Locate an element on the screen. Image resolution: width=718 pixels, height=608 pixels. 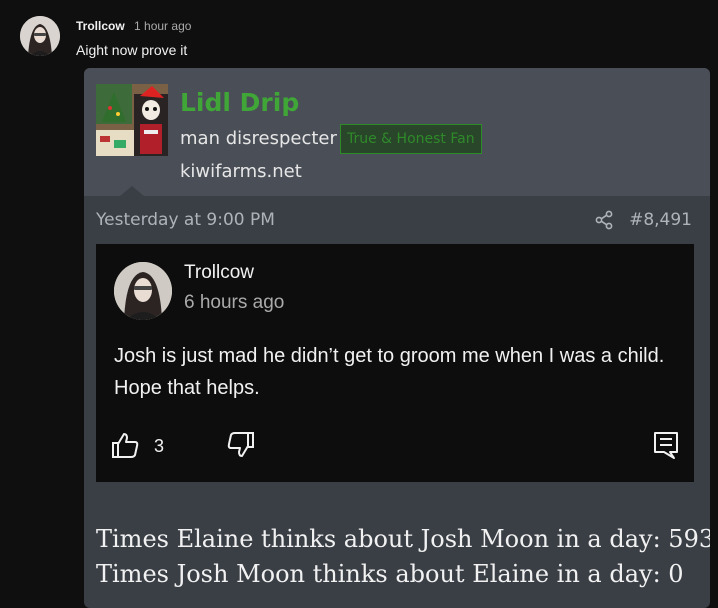
quoted-comment-author: Trollcow is located at coordinates (219, 272).